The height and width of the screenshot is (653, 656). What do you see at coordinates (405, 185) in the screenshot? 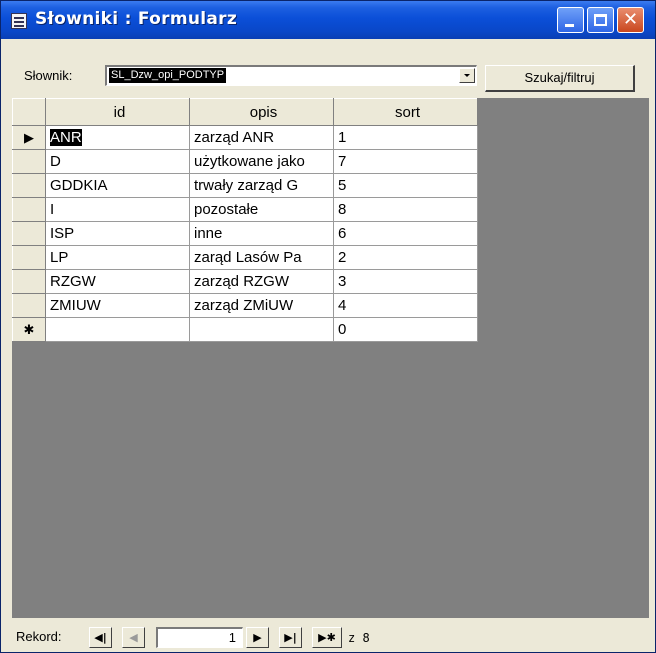
I see `cell-sort: 5` at bounding box center [405, 185].